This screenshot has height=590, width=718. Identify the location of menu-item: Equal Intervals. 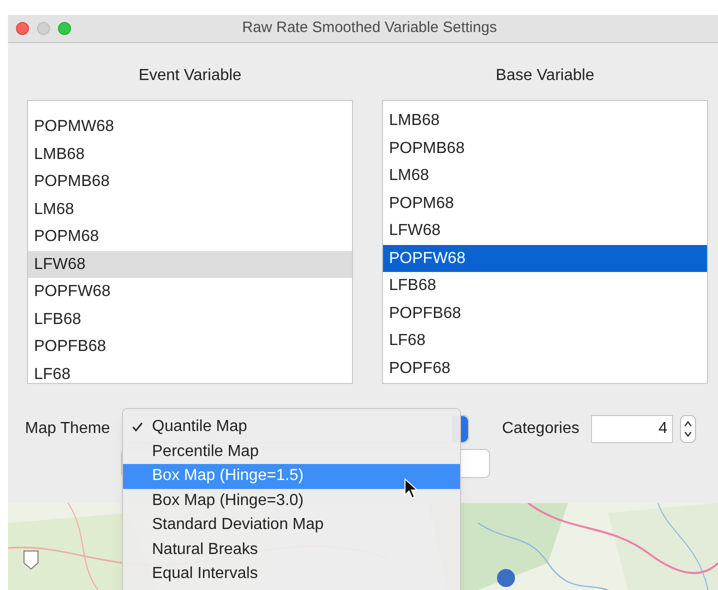
(291, 574).